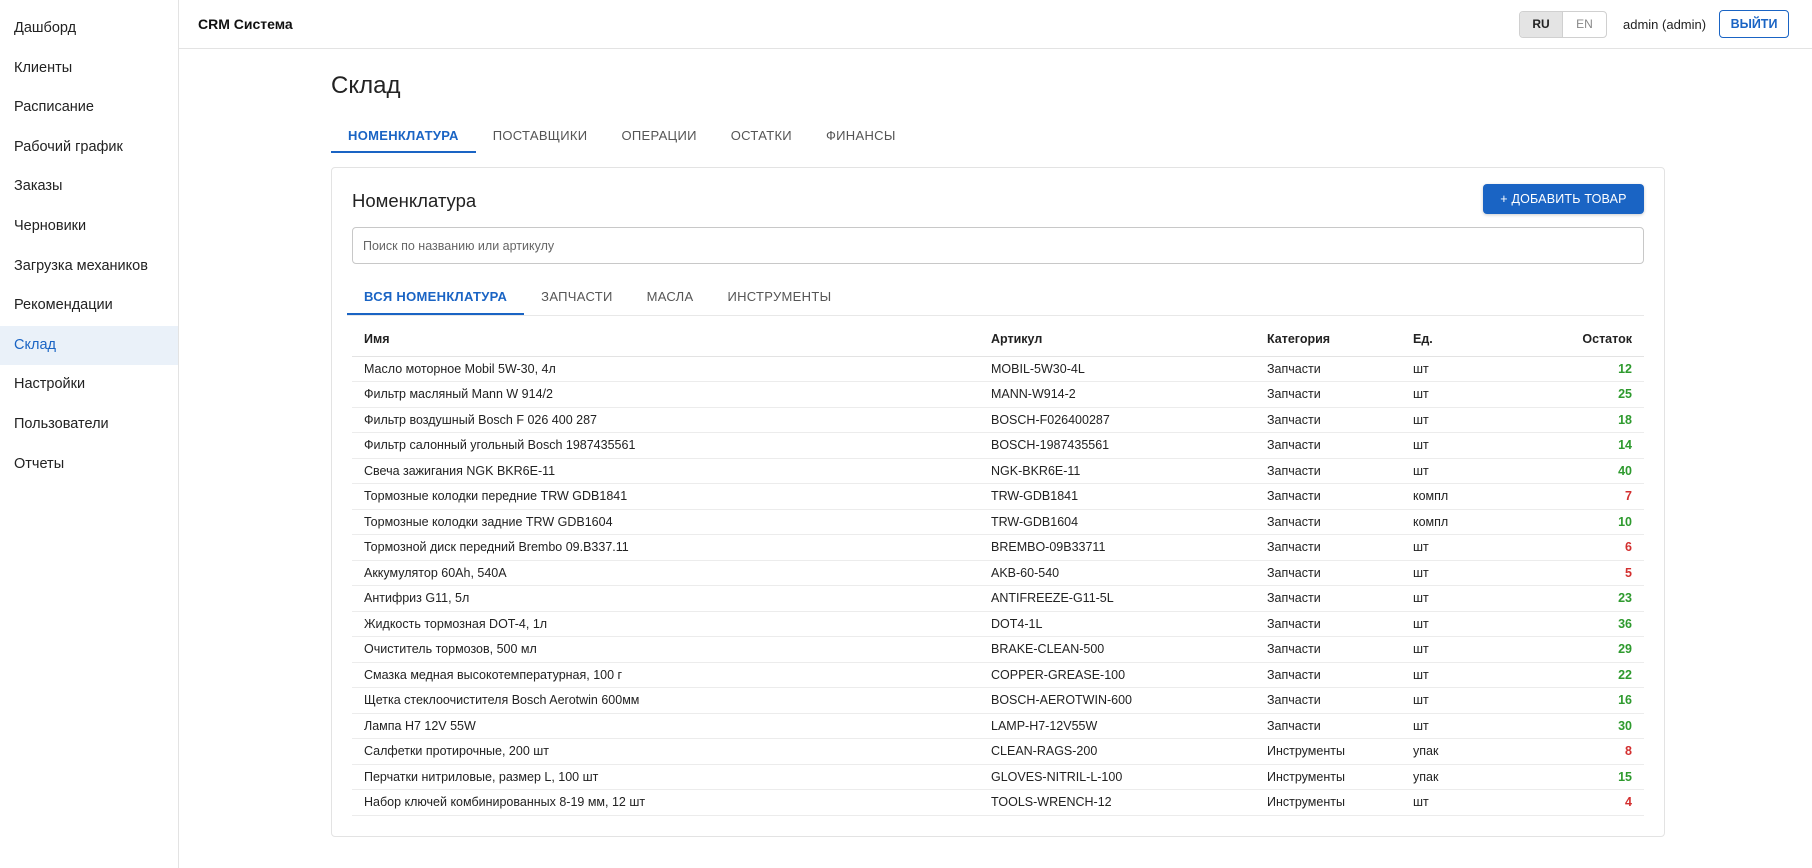 The width and height of the screenshot is (1812, 868). Describe the element at coordinates (665, 624) in the screenshot. I see `cell-name: Жидкость тормозная DOT-4, 1л` at that location.